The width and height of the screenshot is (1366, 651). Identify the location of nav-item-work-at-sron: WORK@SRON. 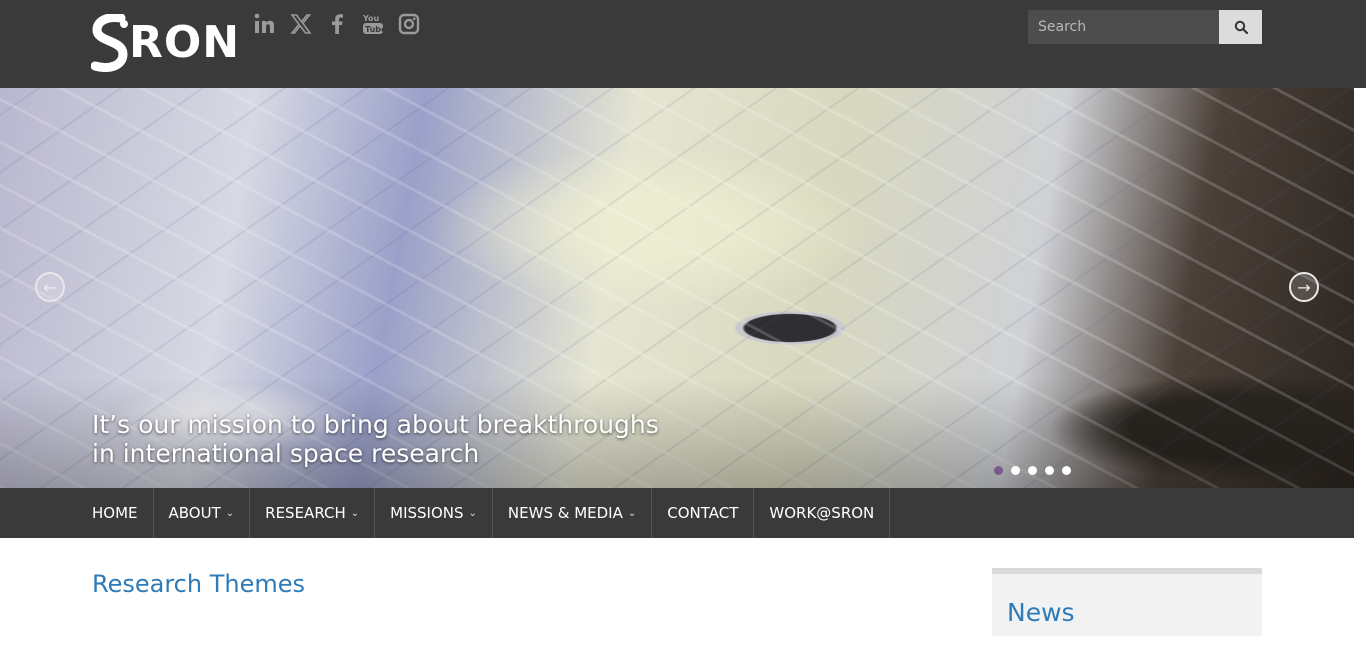
(822, 513).